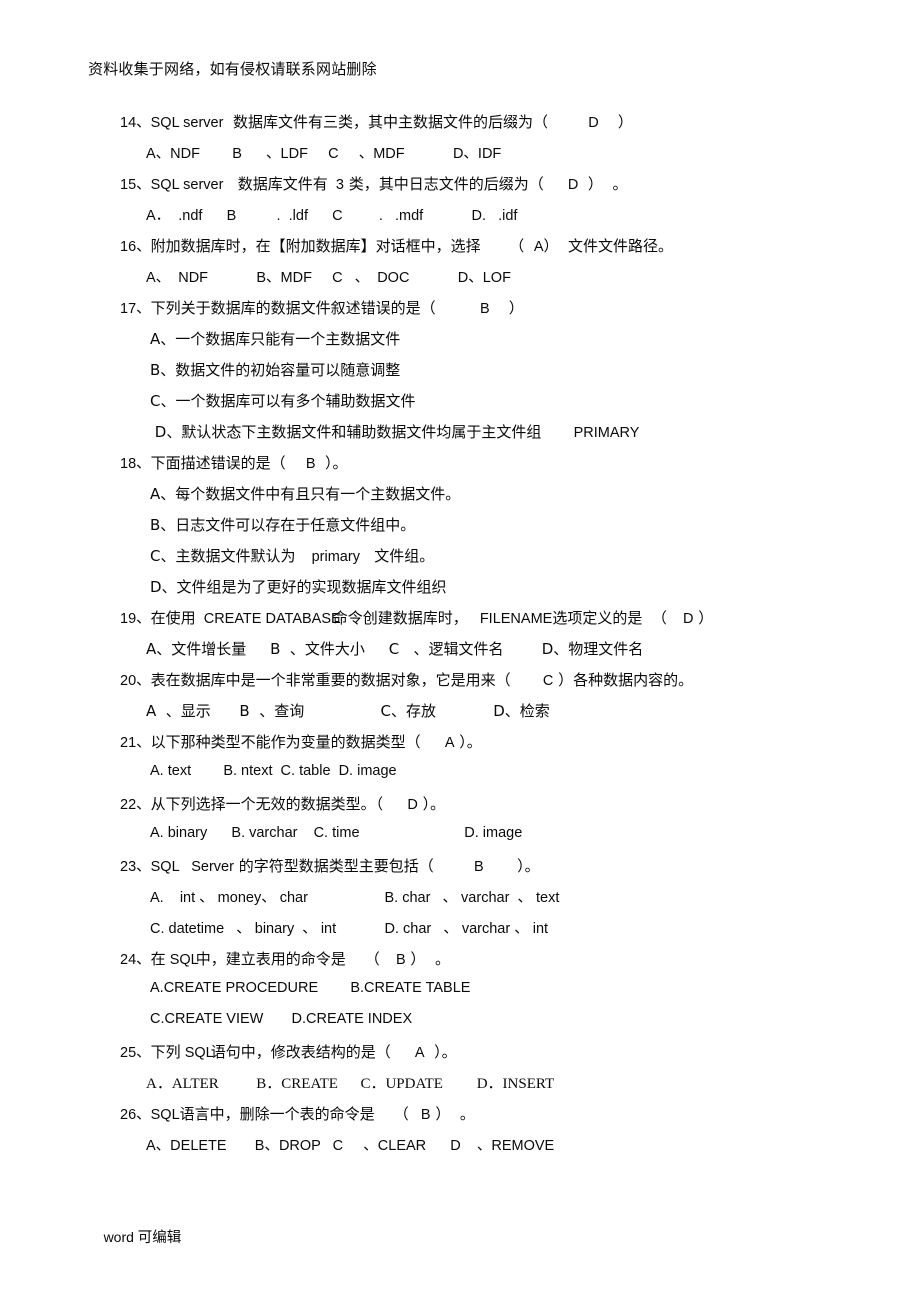  I want to click on question-25-stem: 25、下列 SQL语句中，修改表结构的是（ A ）。, so click(468, 1042).